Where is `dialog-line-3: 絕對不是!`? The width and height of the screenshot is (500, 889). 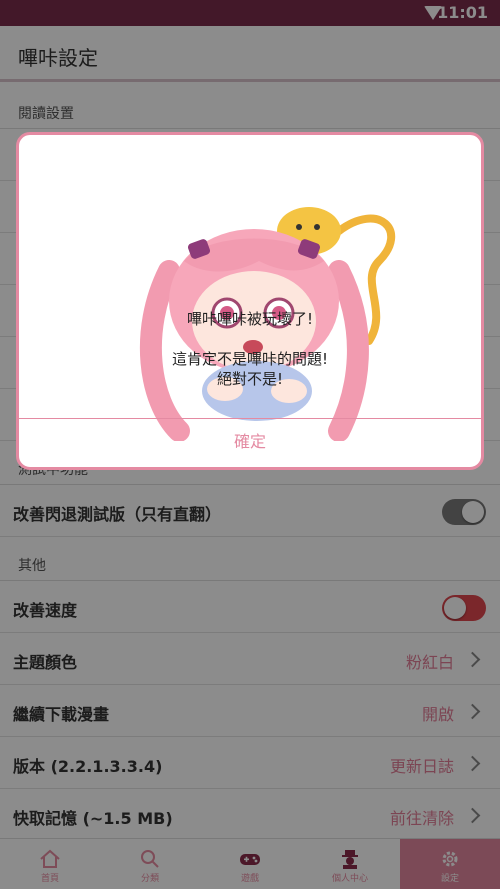 dialog-line-3: 絕對不是! is located at coordinates (249, 379).